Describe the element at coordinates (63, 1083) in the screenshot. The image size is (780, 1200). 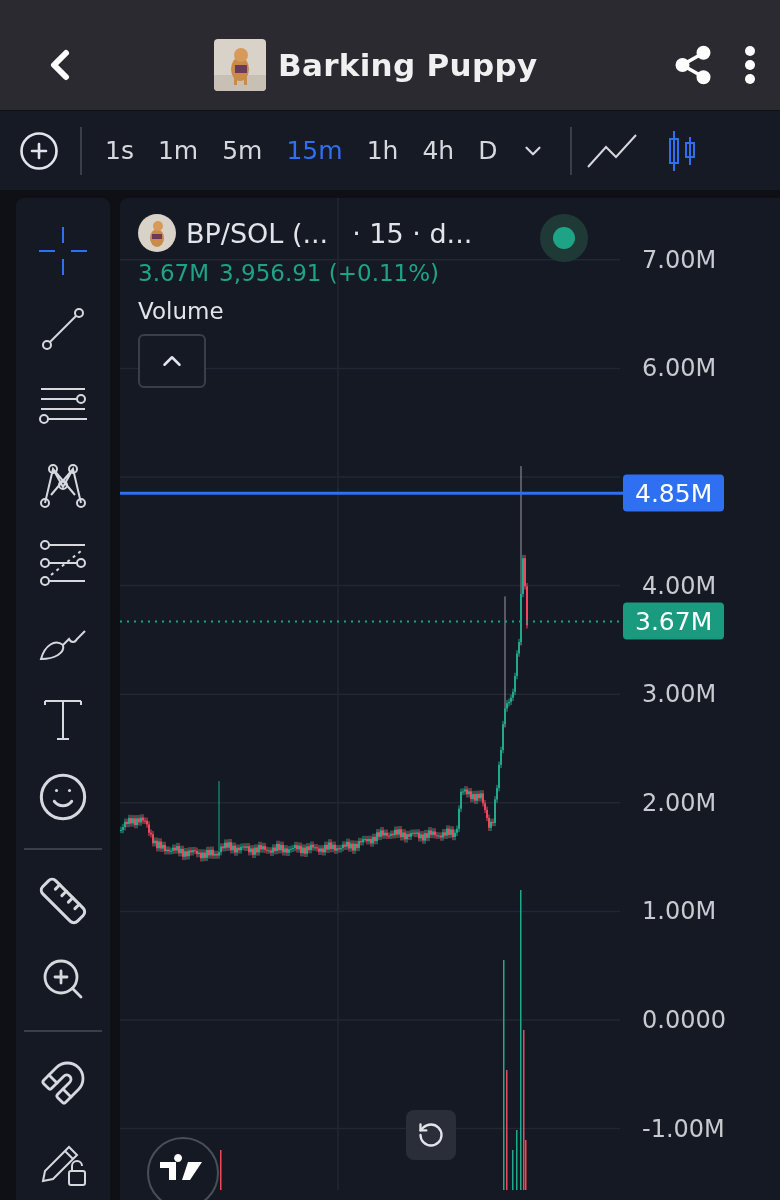
I see `magnet-icon` at that location.